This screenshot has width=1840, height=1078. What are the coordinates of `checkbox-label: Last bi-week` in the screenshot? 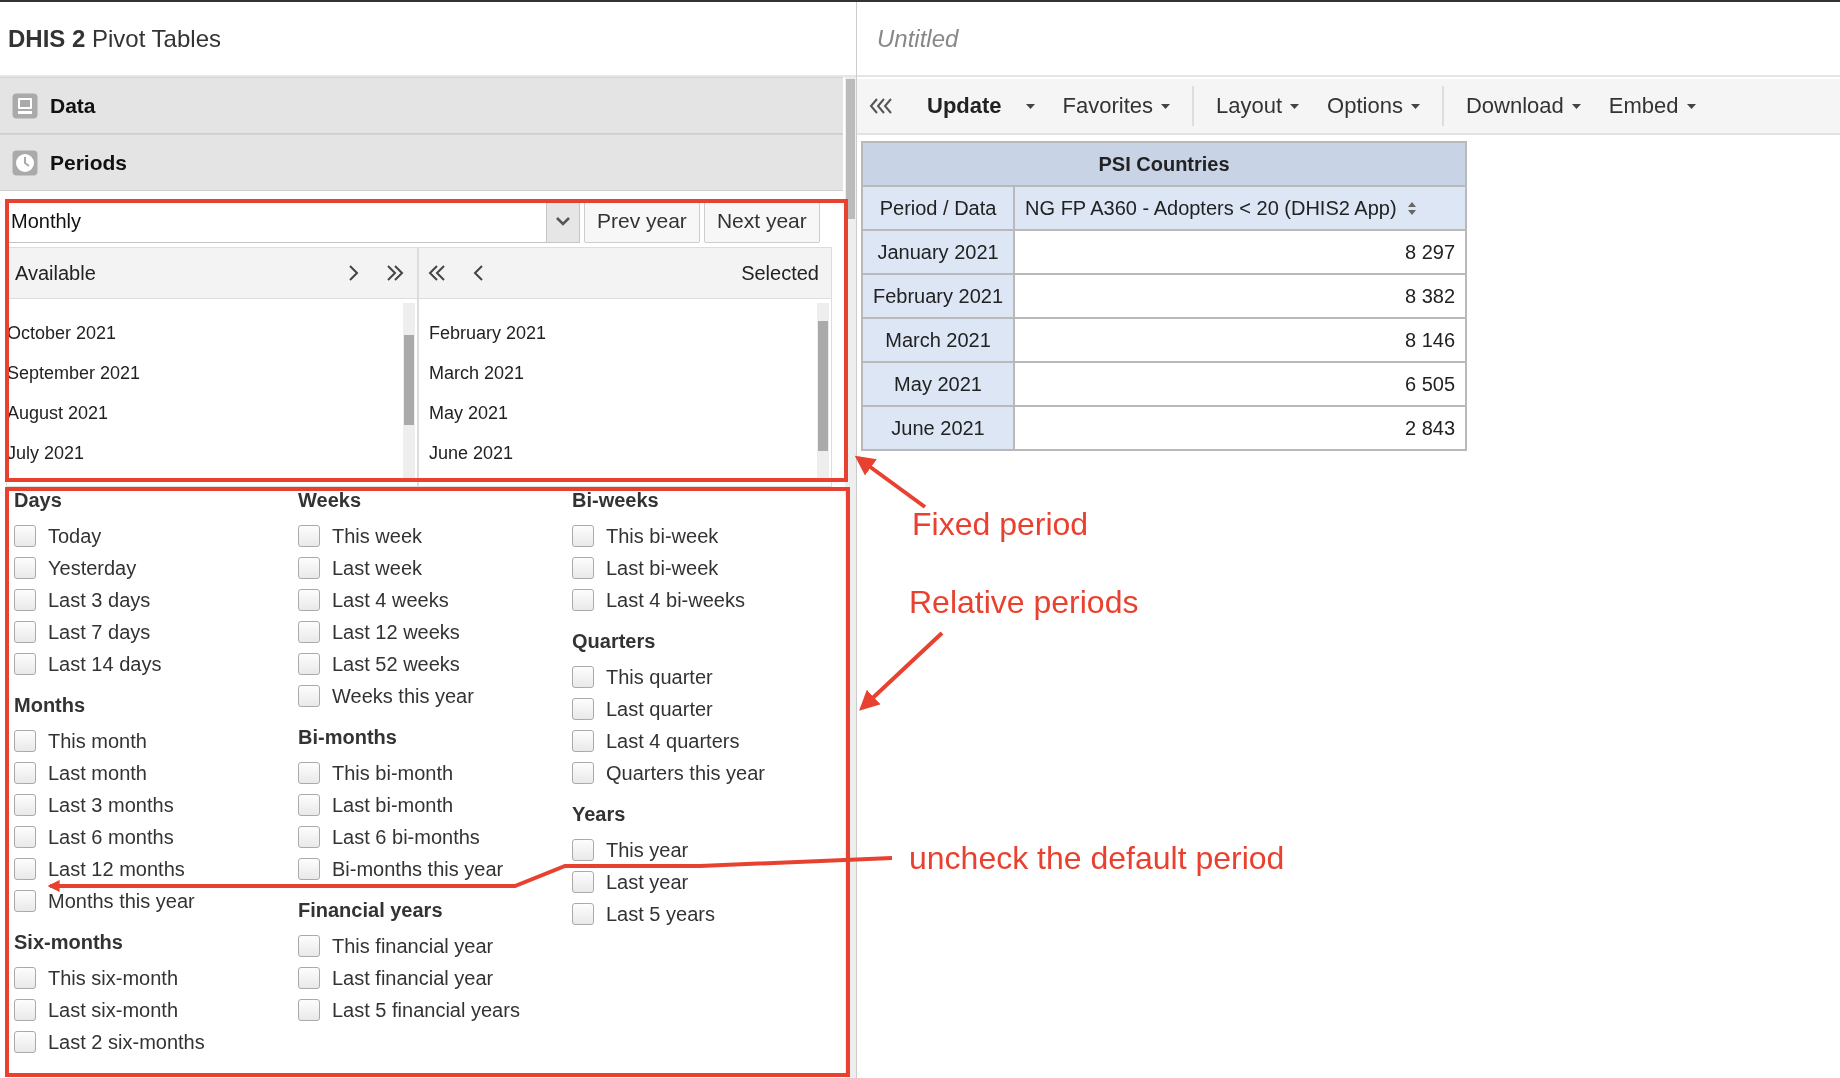 It's located at (662, 568).